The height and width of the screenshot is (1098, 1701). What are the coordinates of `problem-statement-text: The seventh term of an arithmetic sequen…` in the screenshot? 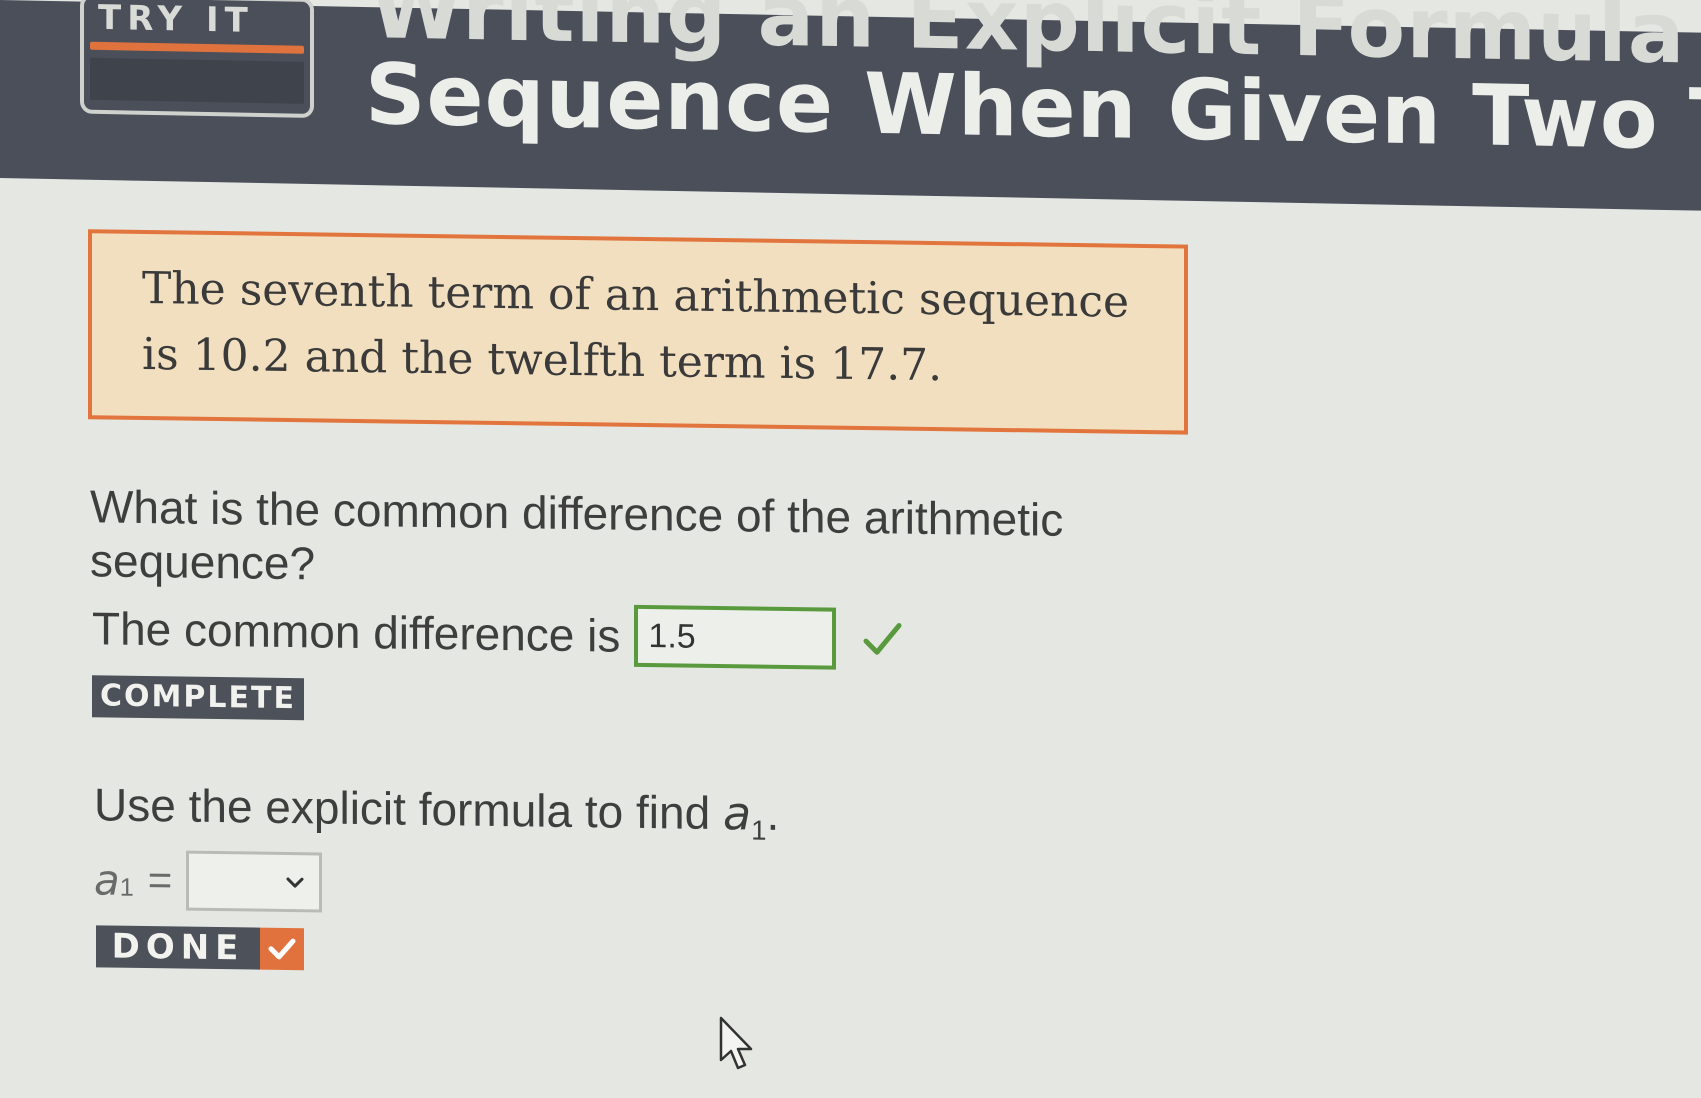 It's located at (636, 327).